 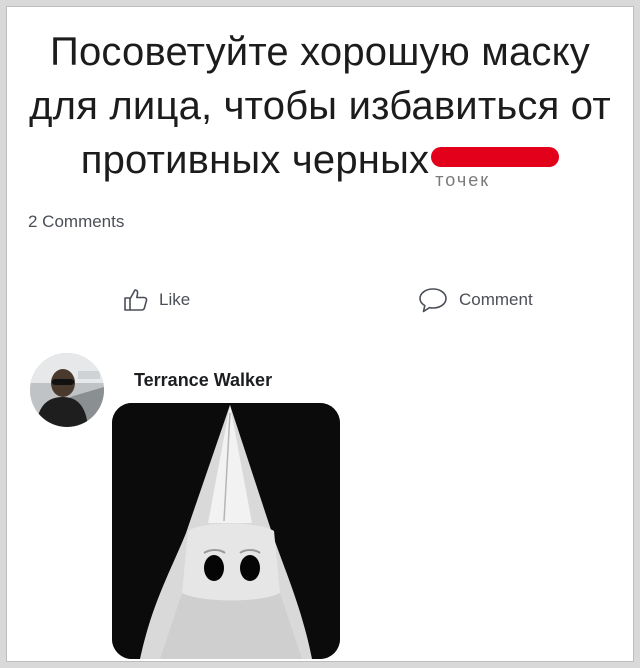 I want to click on avatar-photo, so click(x=67, y=390).